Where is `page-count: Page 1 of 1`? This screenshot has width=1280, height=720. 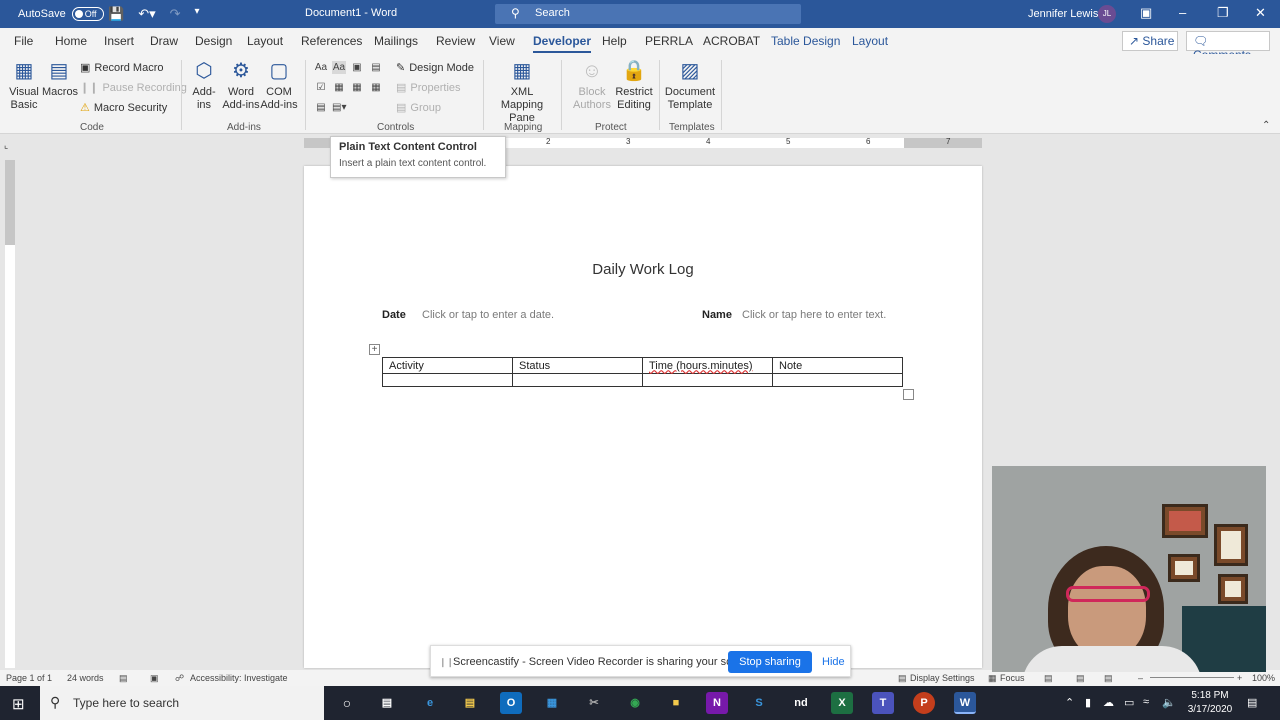 page-count: Page 1 of 1 is located at coordinates (29, 678).